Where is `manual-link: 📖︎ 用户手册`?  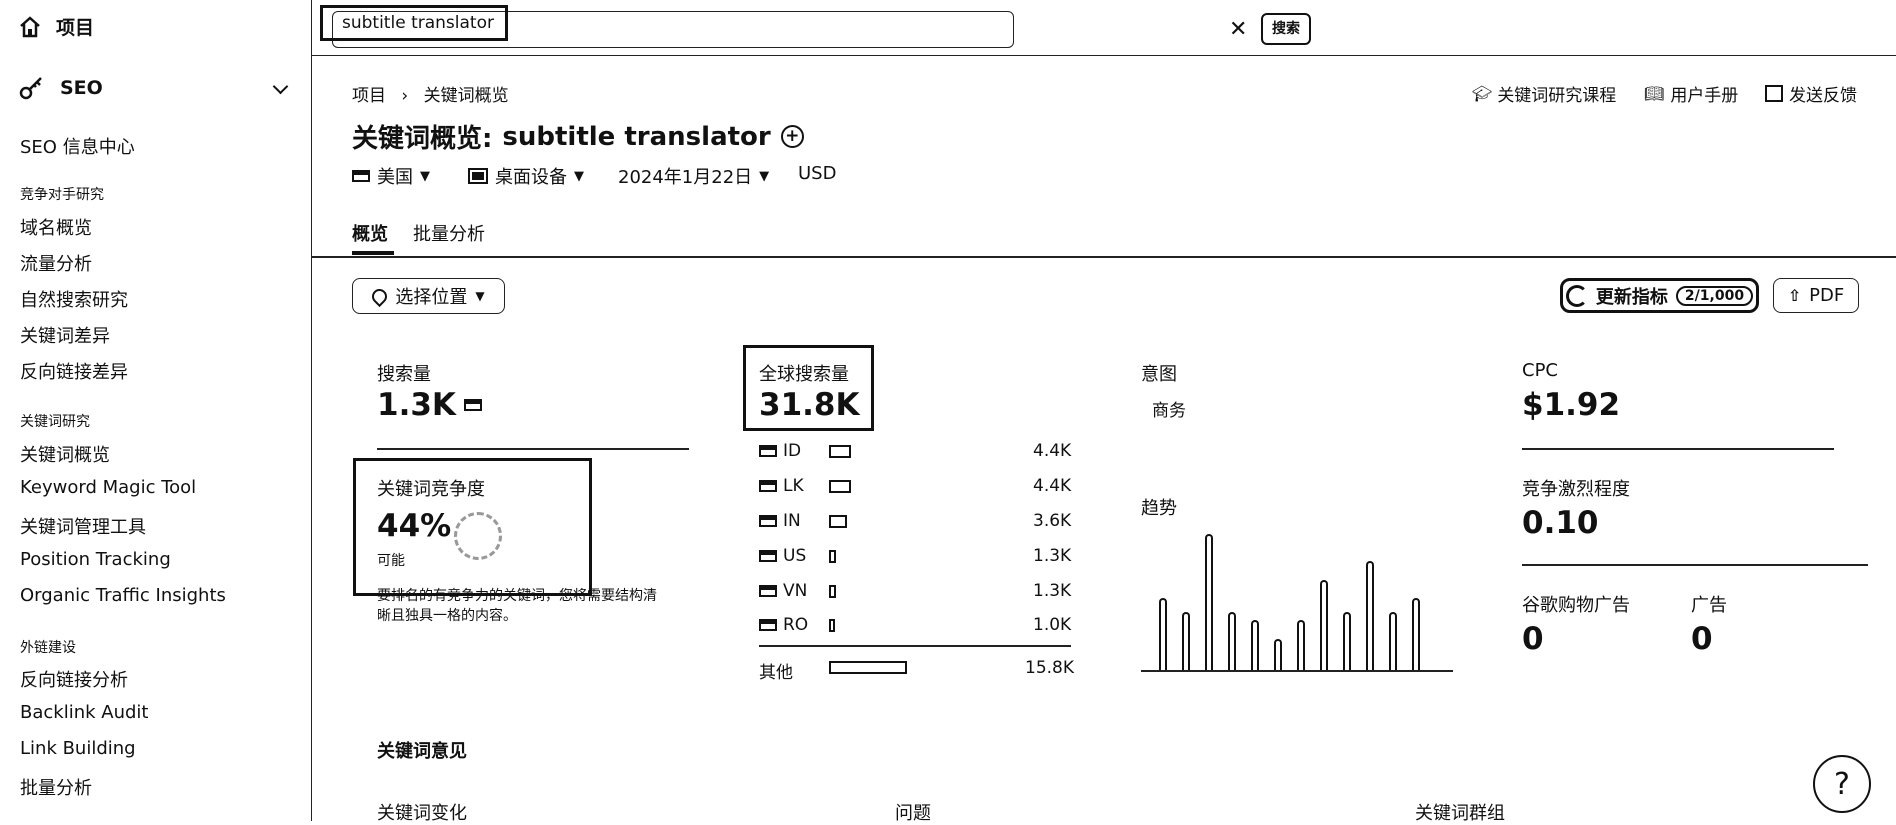
manual-link: 📖︎ 用户手册 is located at coordinates (1691, 93).